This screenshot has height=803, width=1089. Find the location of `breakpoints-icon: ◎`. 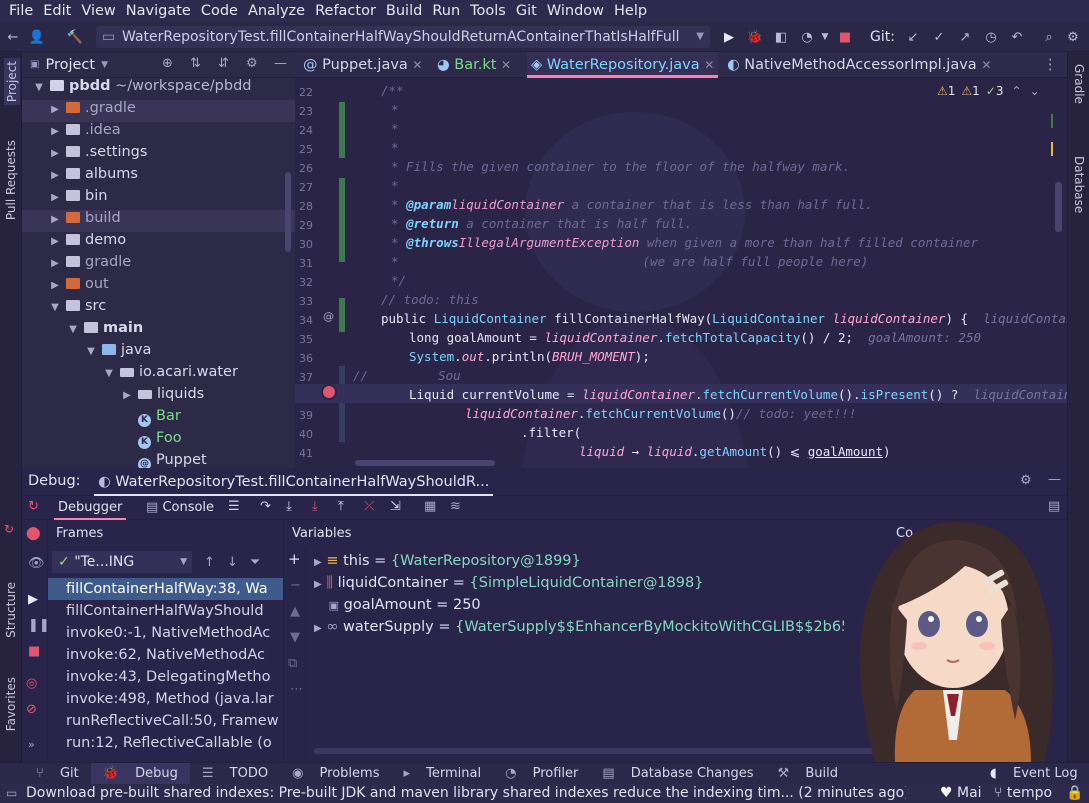

breakpoints-icon: ◎ is located at coordinates (31, 683).